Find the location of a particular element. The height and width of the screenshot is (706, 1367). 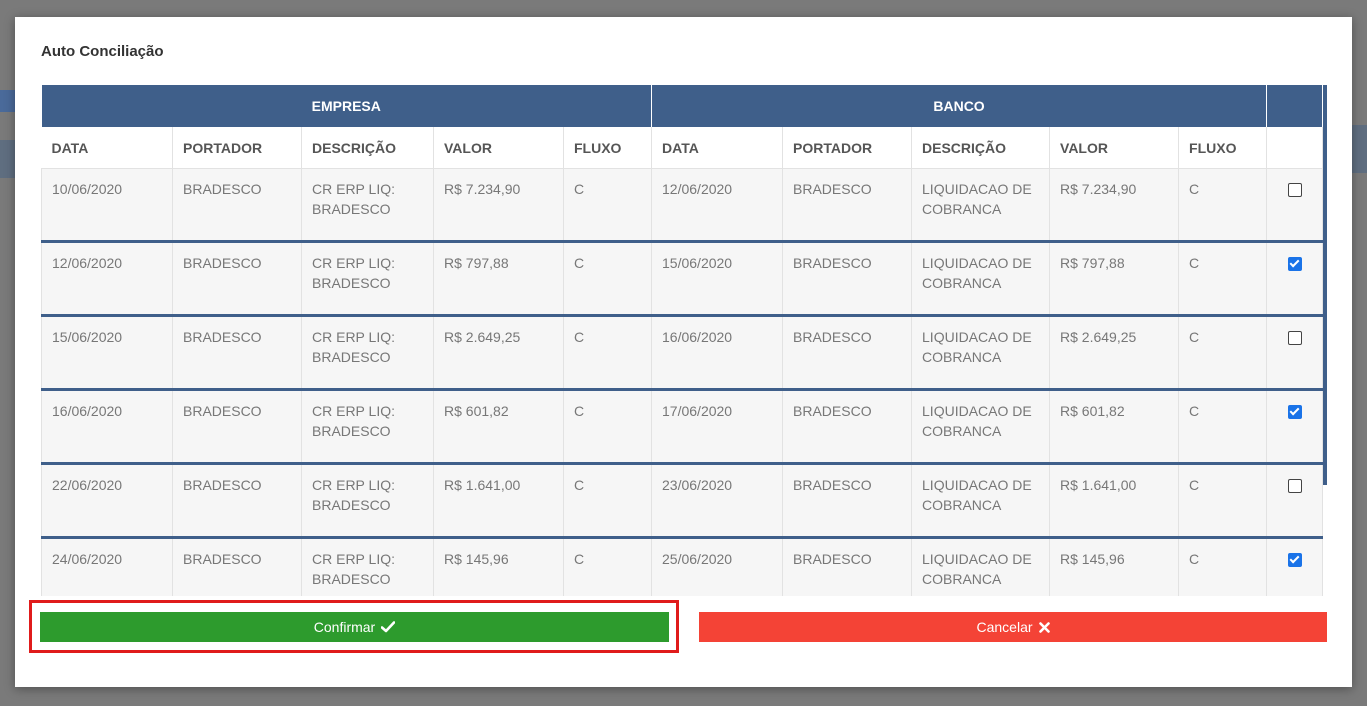

cell-banco-valor: R$ 1.641,00 is located at coordinates (1114, 501).